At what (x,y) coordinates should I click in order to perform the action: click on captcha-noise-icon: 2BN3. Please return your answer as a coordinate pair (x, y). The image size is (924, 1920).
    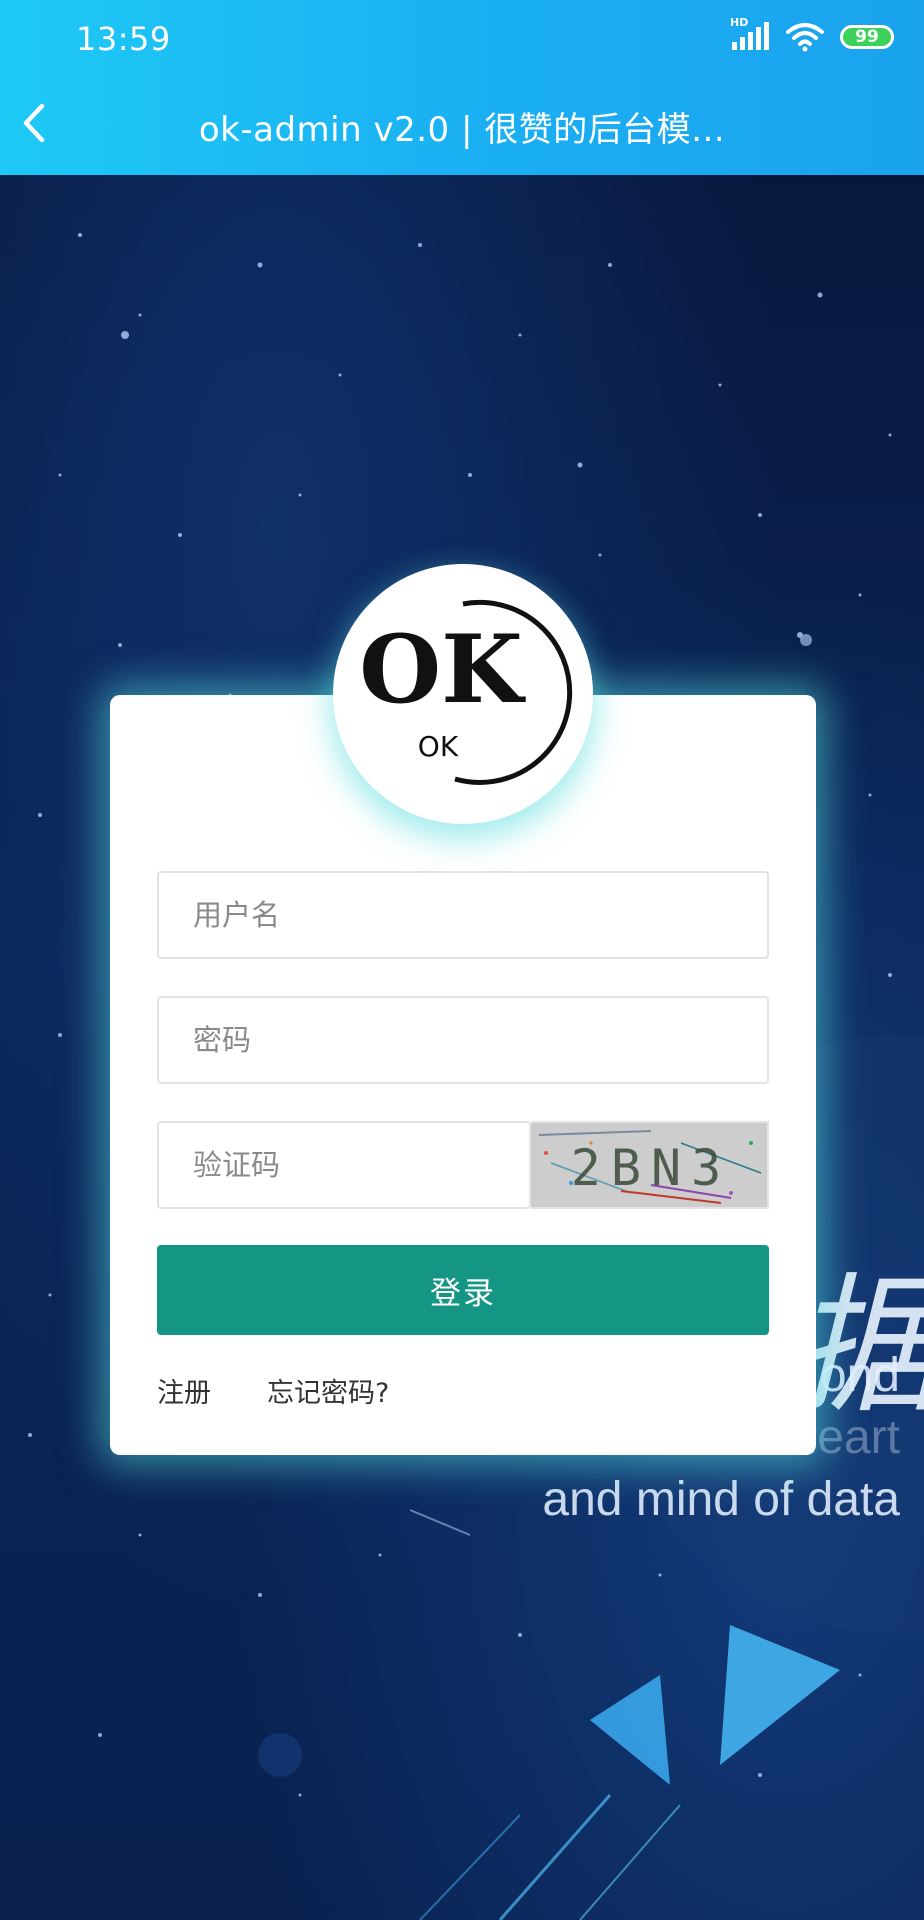
    Looking at the image, I should click on (649, 1165).